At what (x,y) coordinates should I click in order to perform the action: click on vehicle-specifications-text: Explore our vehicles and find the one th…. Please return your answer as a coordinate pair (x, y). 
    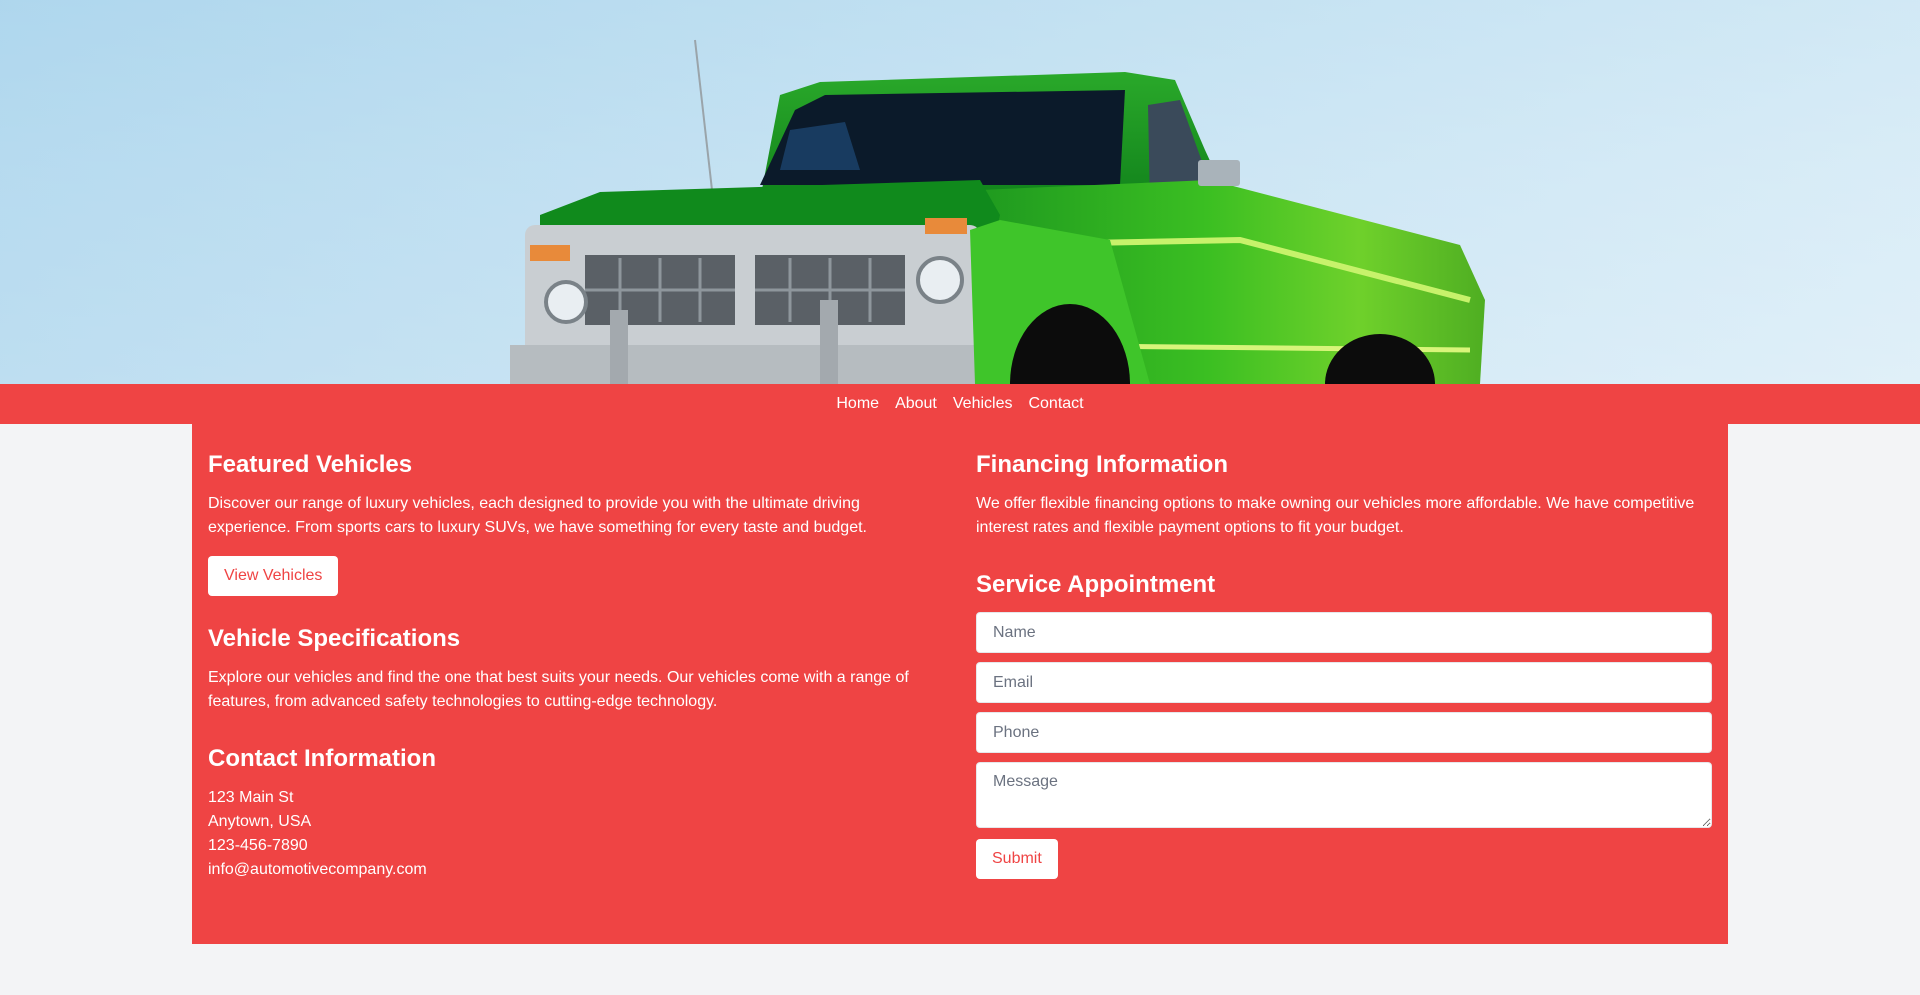
    Looking at the image, I should click on (558, 689).